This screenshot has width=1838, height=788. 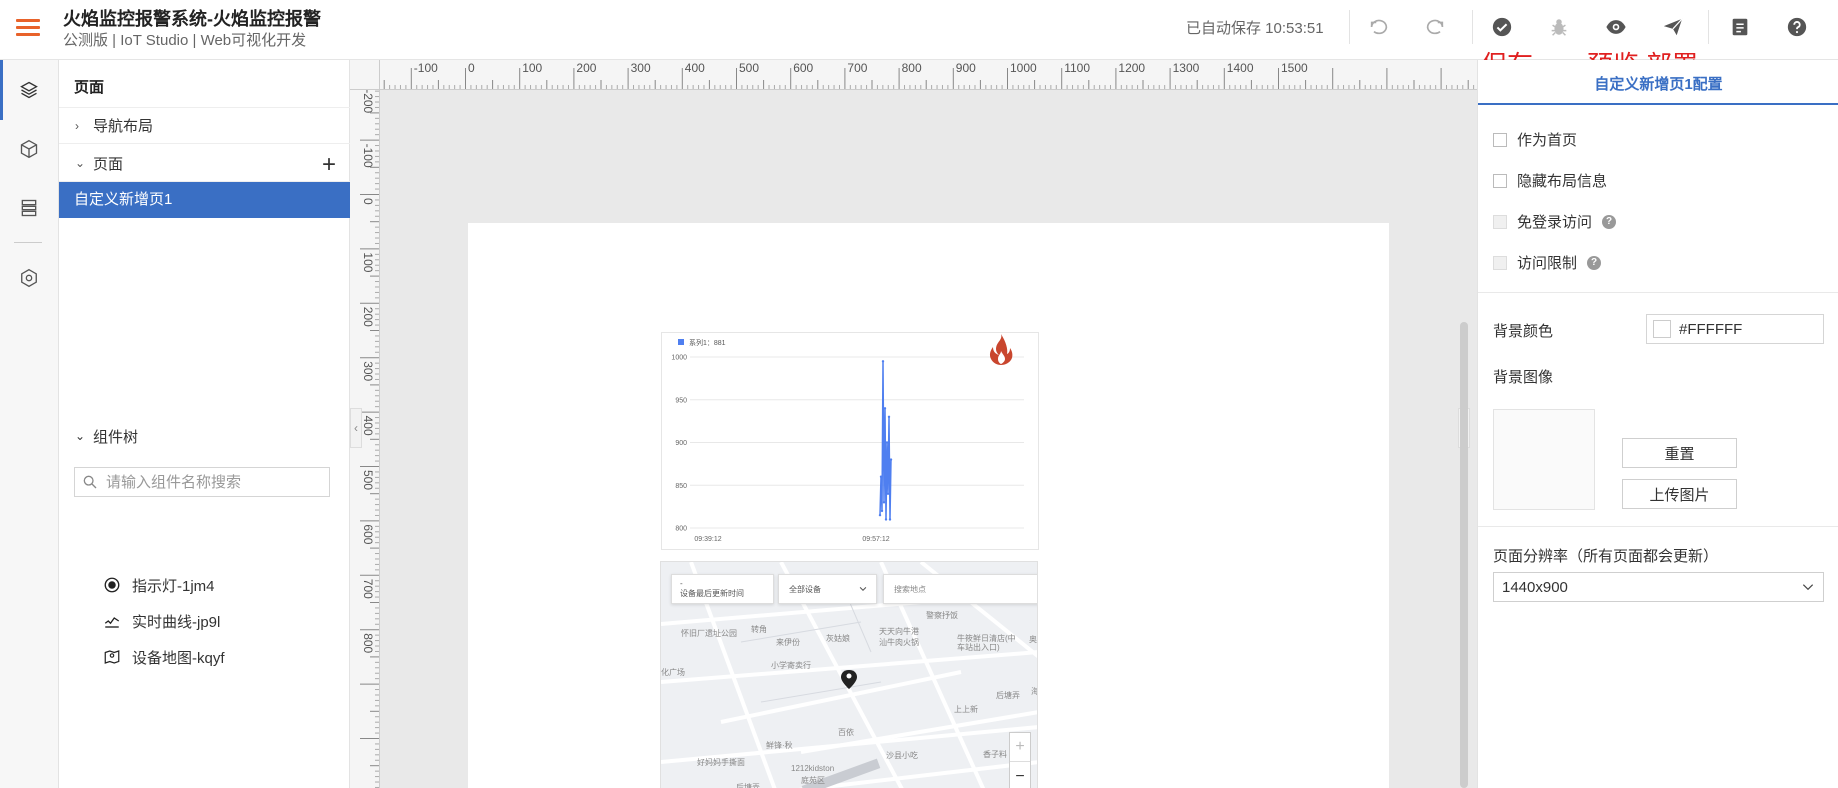 What do you see at coordinates (176, 622) in the screenshot?
I see `tree-item-label: 实时曲线-jp9l` at bounding box center [176, 622].